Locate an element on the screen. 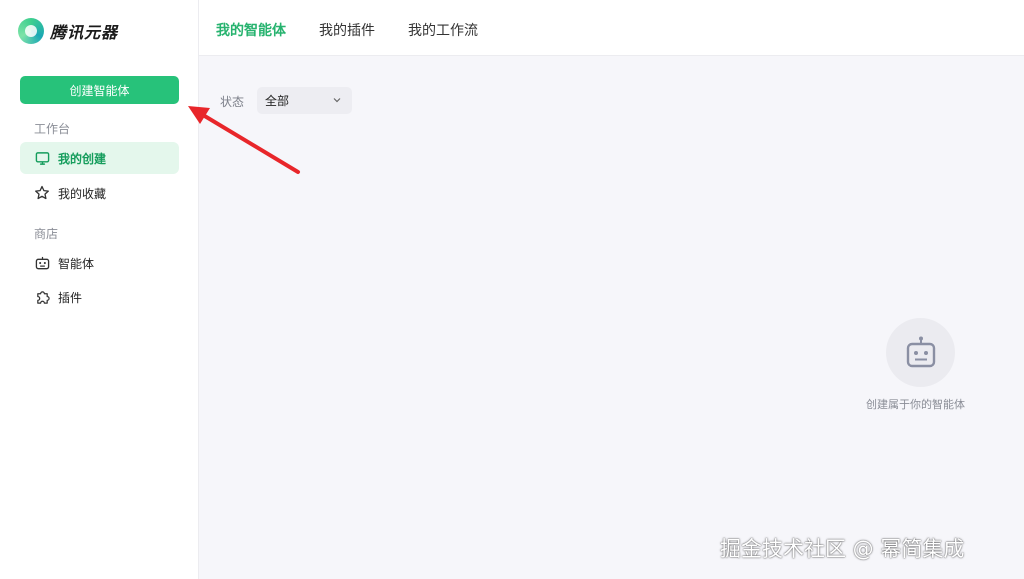 The width and height of the screenshot is (1024, 579). sidebar-item-label: 我的收藏 is located at coordinates (82, 193).